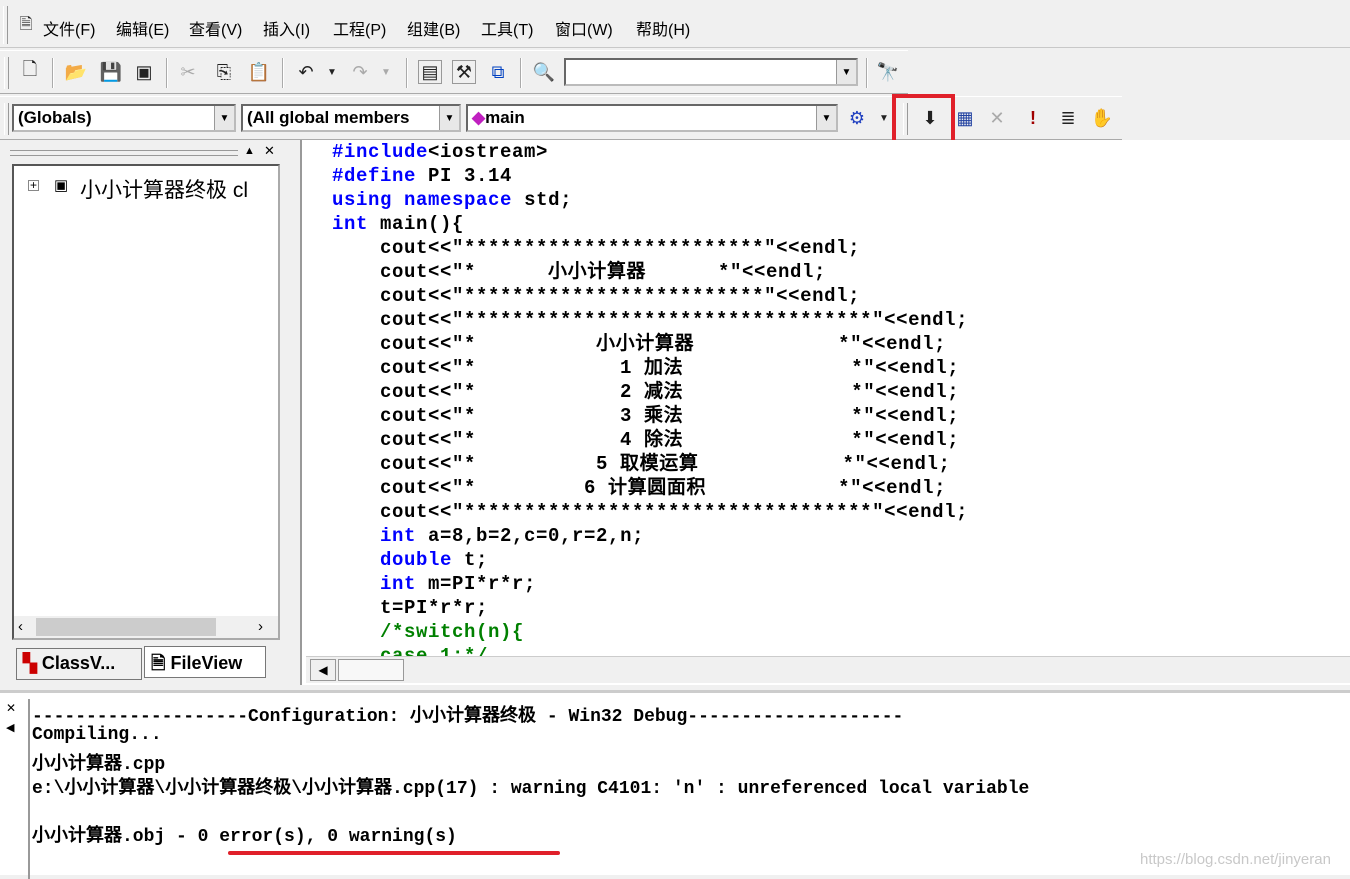 The height and width of the screenshot is (879, 1350). I want to click on code-line: cout<<"* 5 取模运算 *"<<endl;, so click(641, 464).